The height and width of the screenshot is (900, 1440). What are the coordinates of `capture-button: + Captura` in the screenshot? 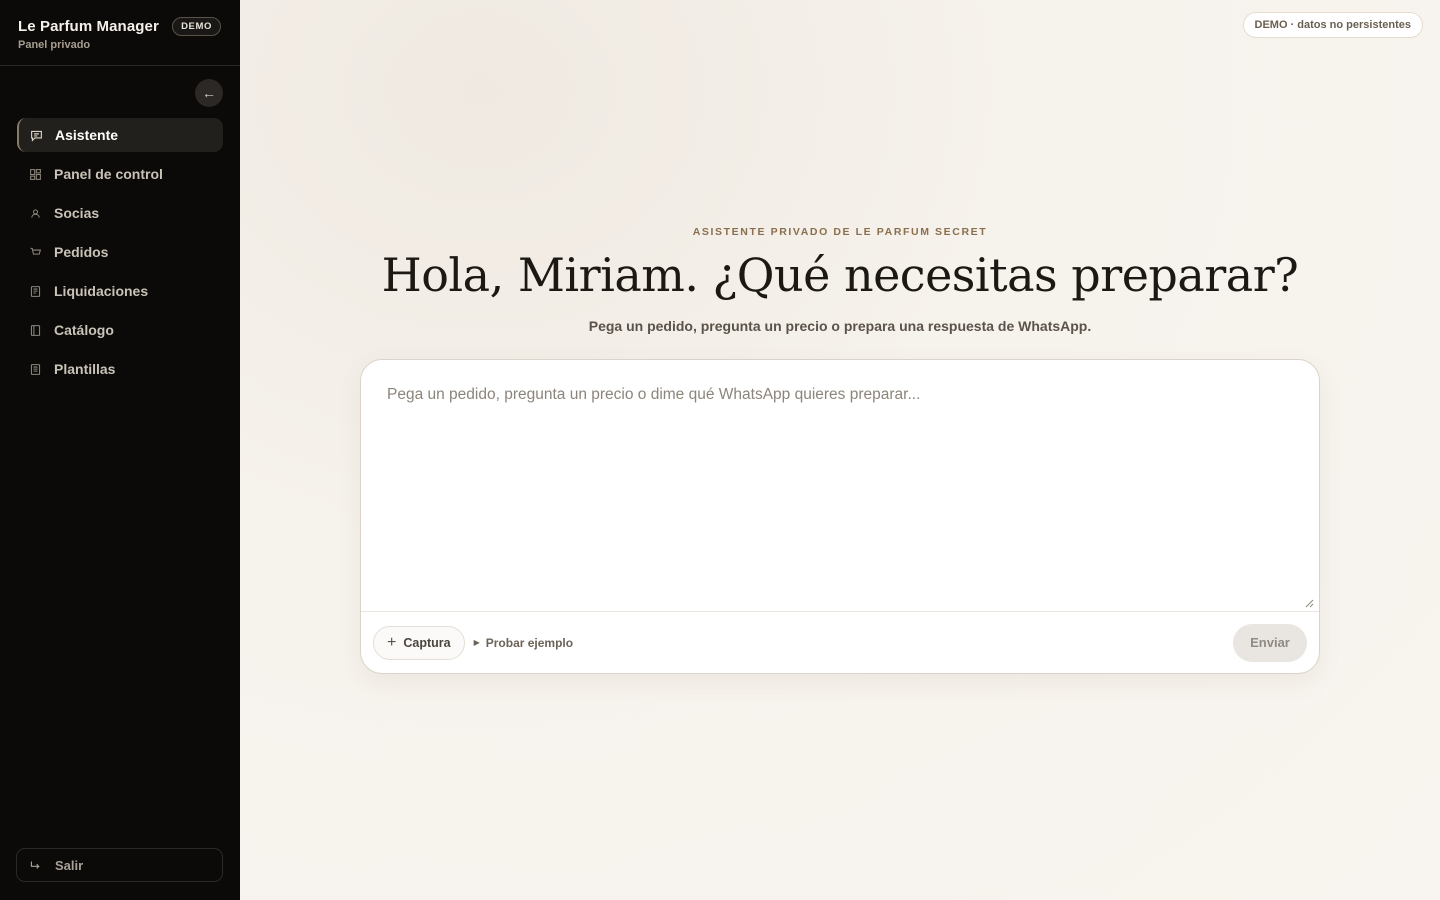 It's located at (419, 642).